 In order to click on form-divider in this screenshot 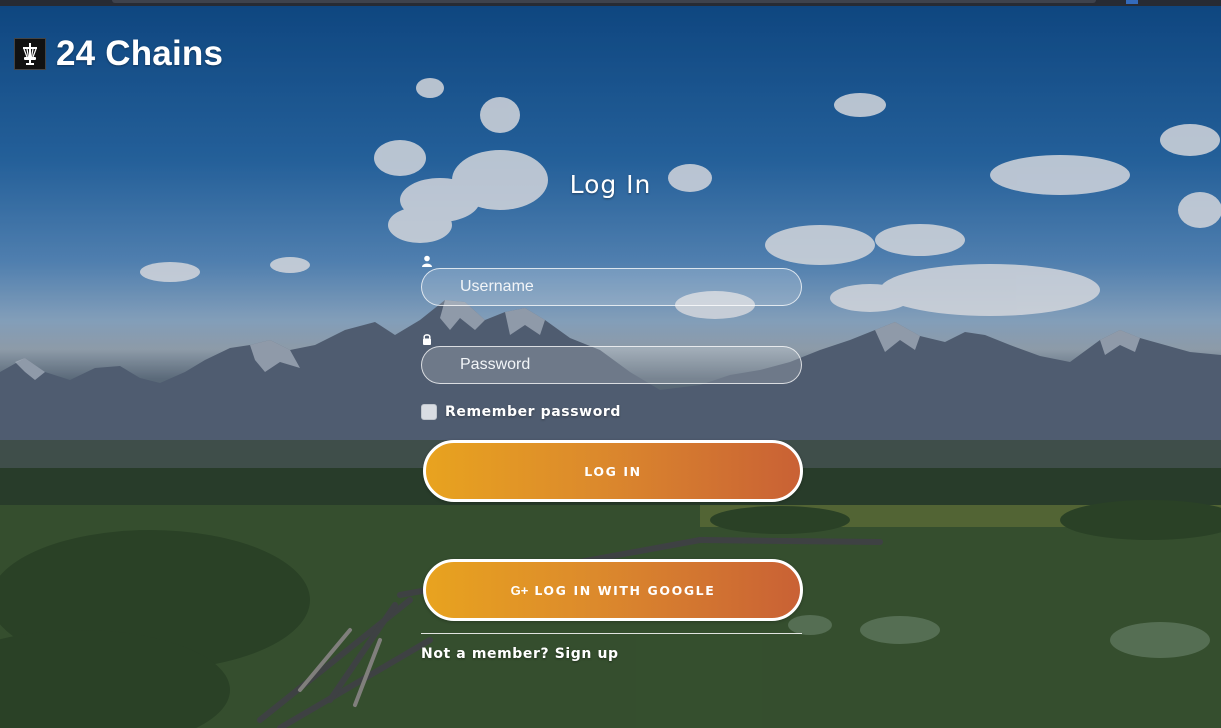, I will do `click(611, 633)`.